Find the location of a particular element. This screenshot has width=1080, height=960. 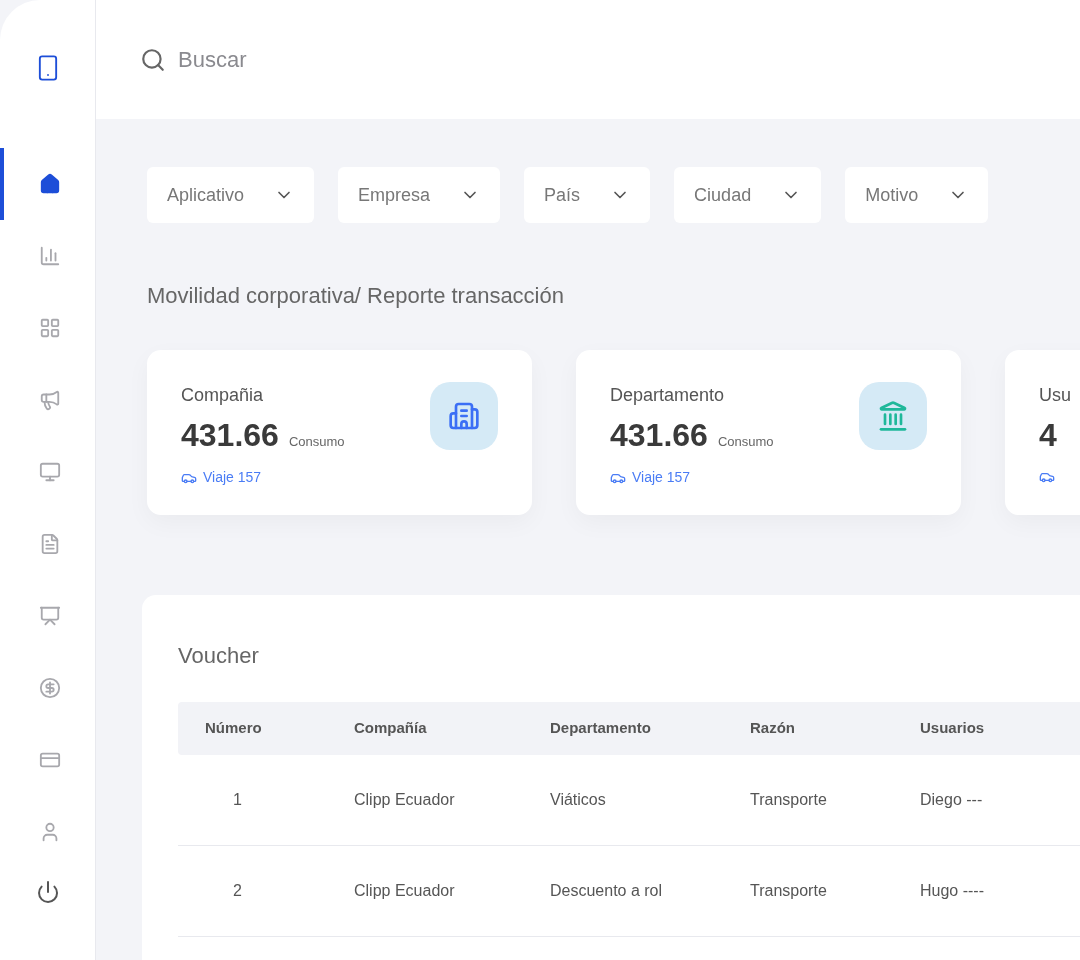

card-title: Usu is located at coordinates (1055, 395).